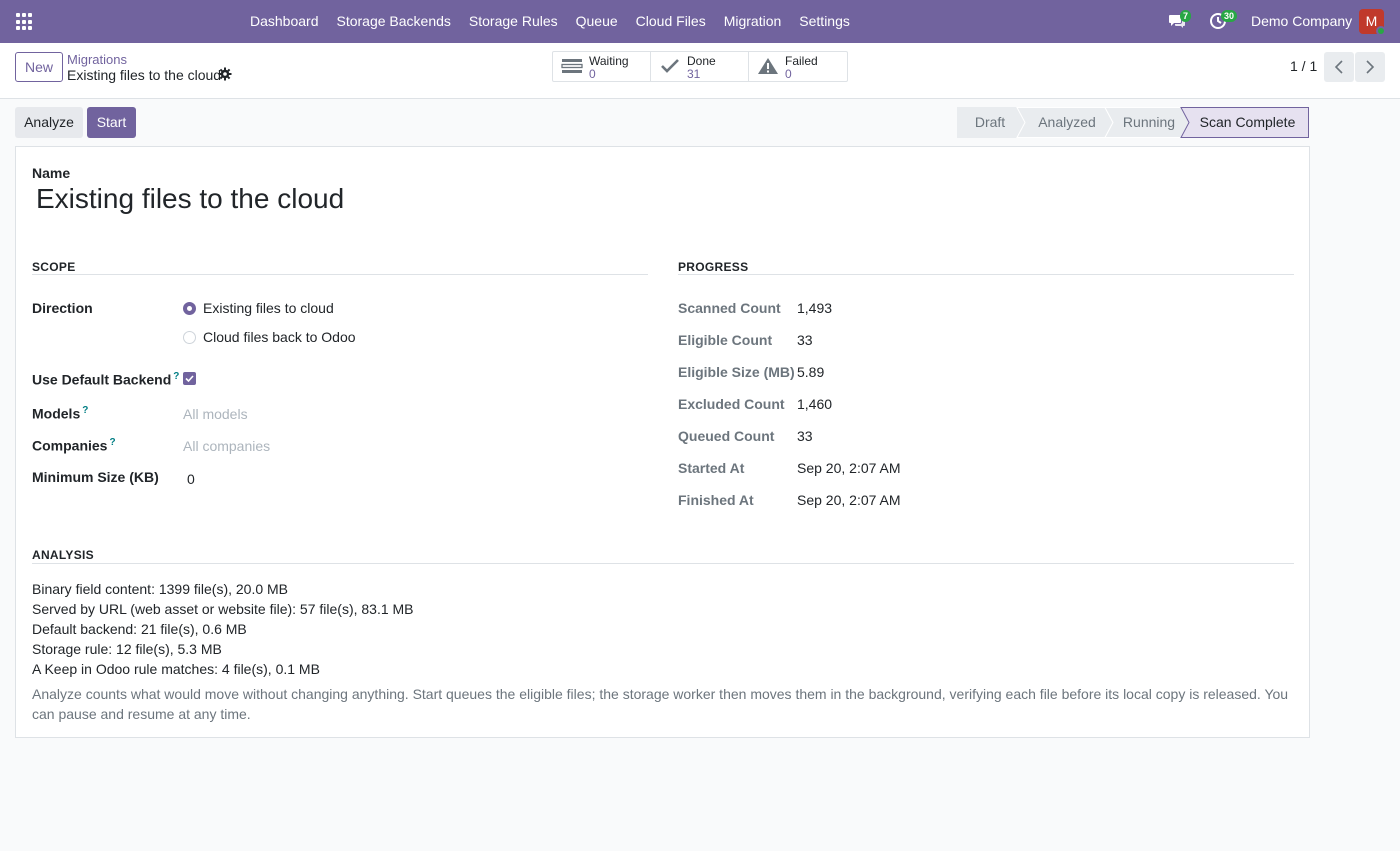 Image resolution: width=1400 pixels, height=851 pixels. What do you see at coordinates (986, 274) in the screenshot?
I see `progress-divider` at bounding box center [986, 274].